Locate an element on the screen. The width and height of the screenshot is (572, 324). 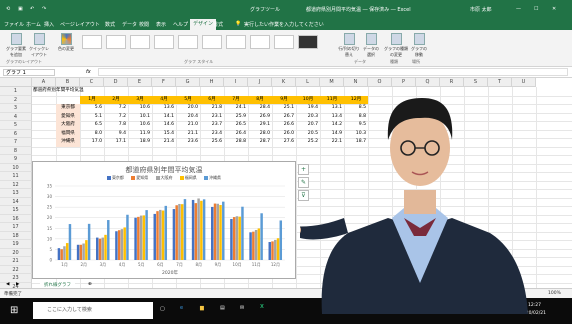
save-icon: ▣ is located at coordinates (20, 9).